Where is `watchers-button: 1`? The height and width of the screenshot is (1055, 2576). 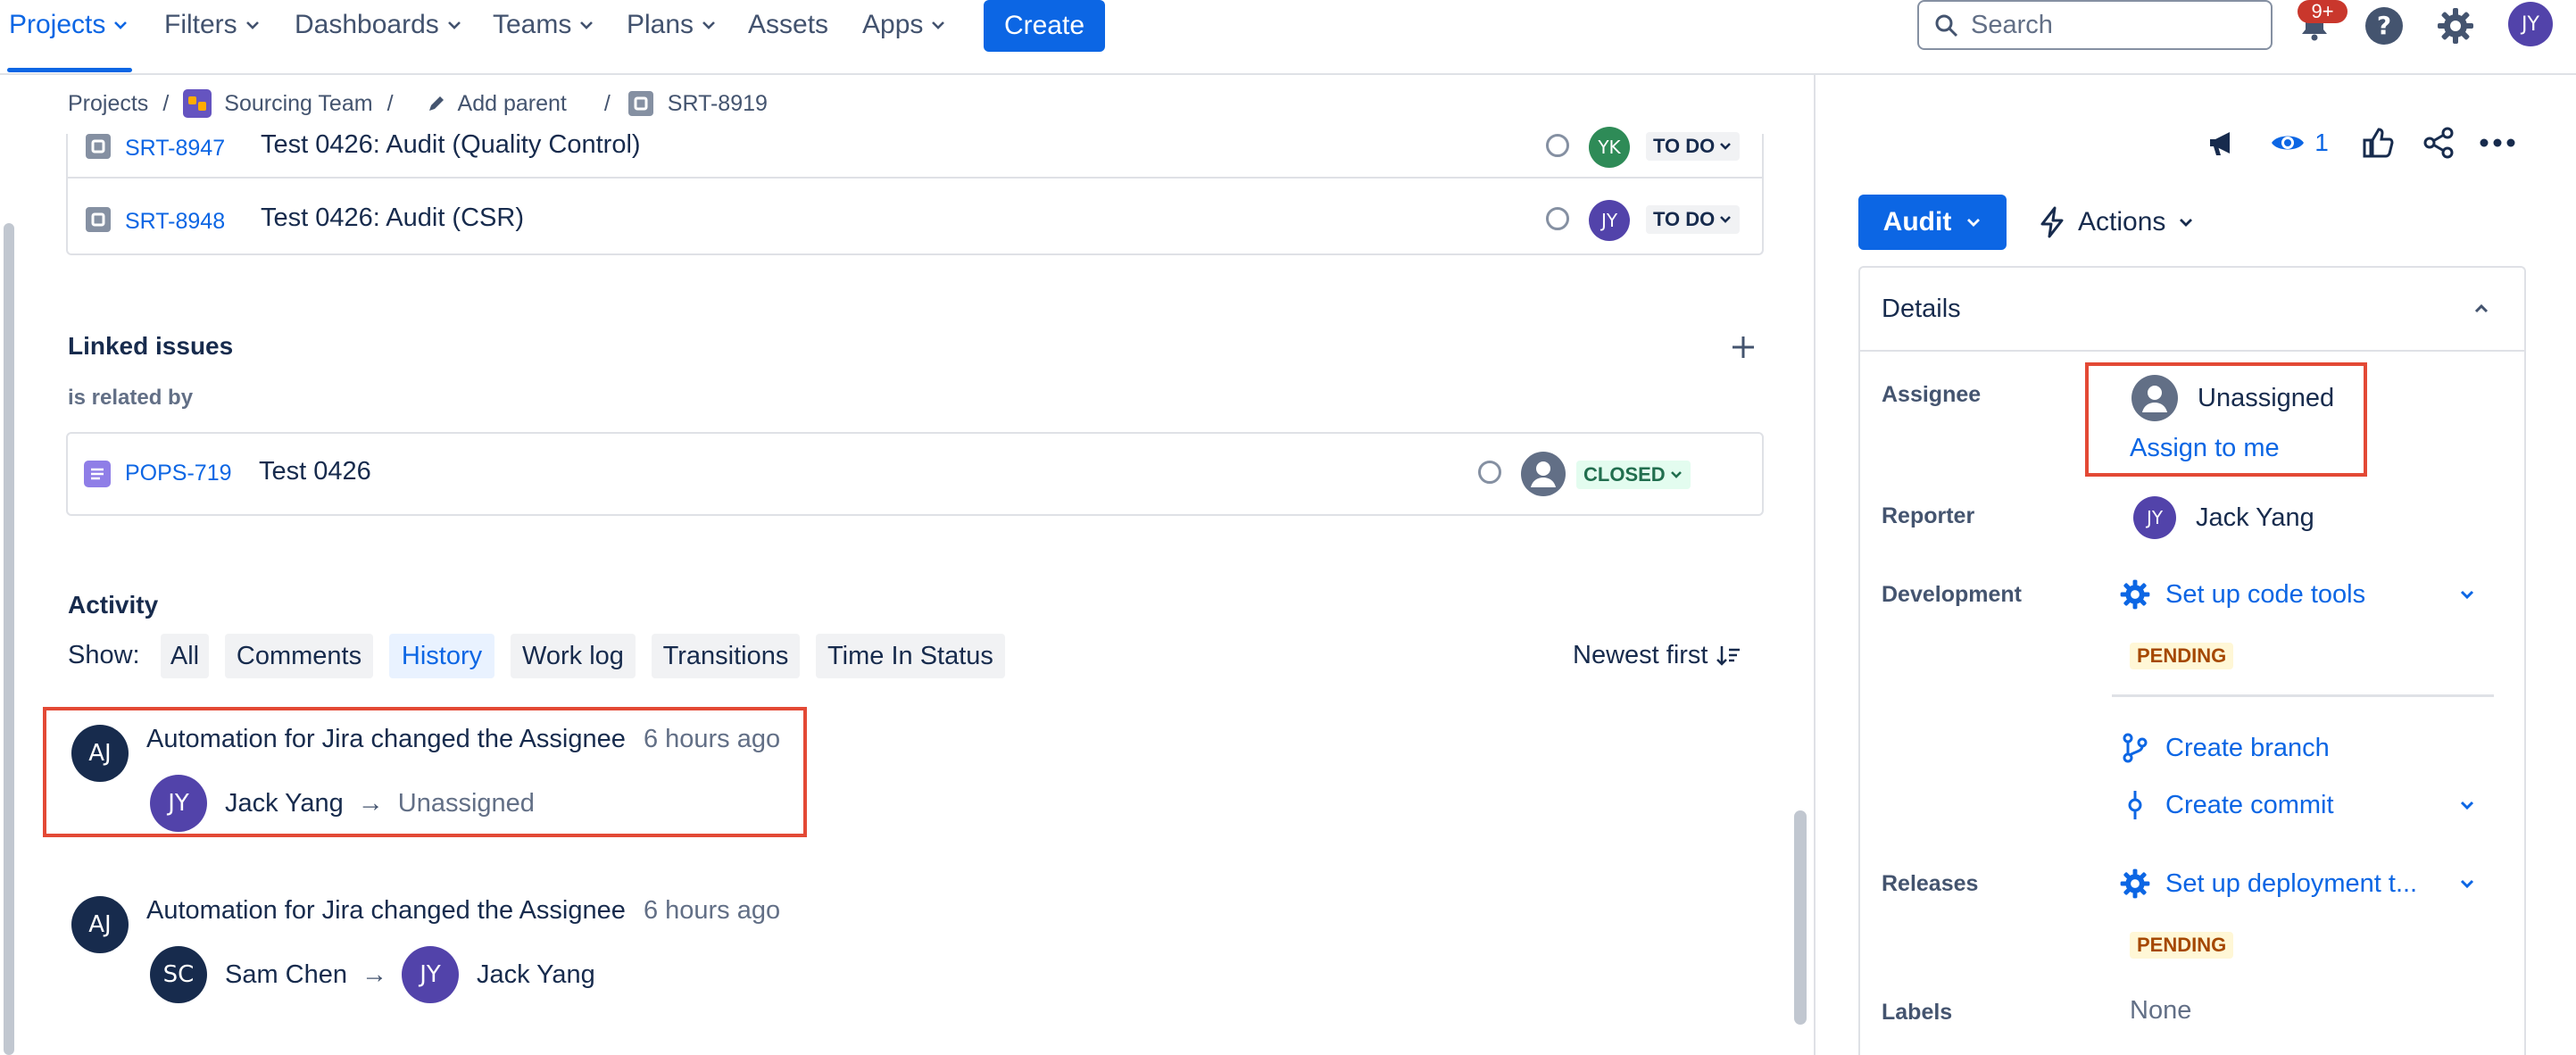 watchers-button: 1 is located at coordinates (2299, 142).